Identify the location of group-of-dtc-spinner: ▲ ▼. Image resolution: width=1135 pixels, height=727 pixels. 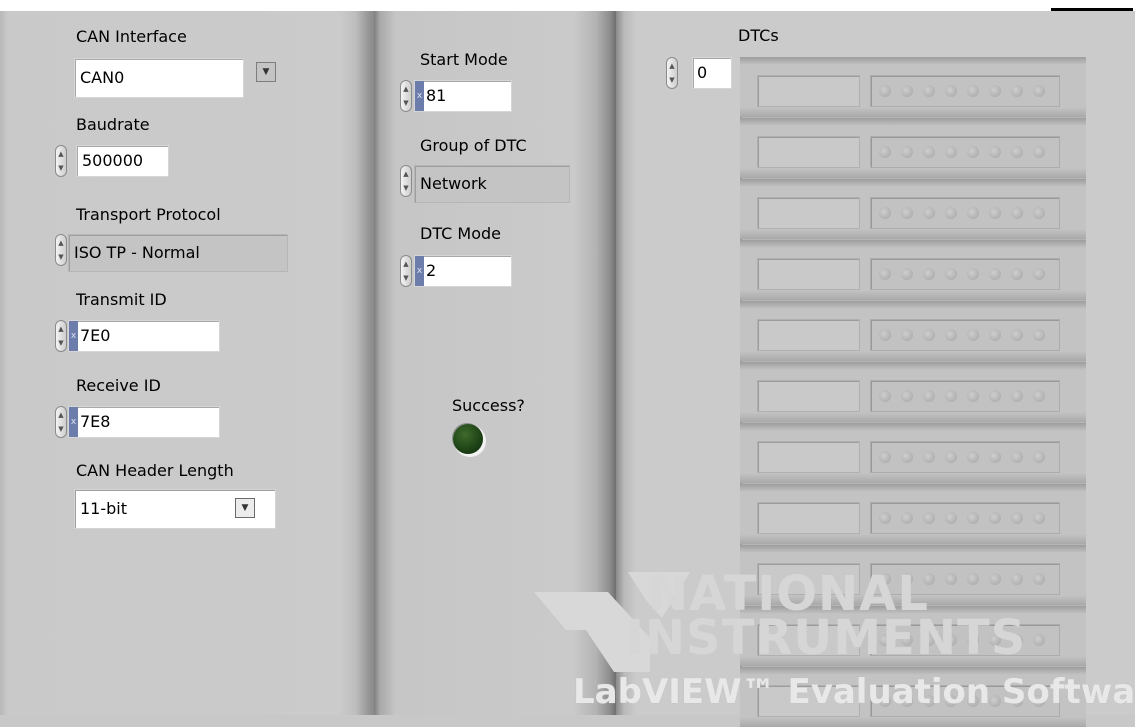
(406, 181).